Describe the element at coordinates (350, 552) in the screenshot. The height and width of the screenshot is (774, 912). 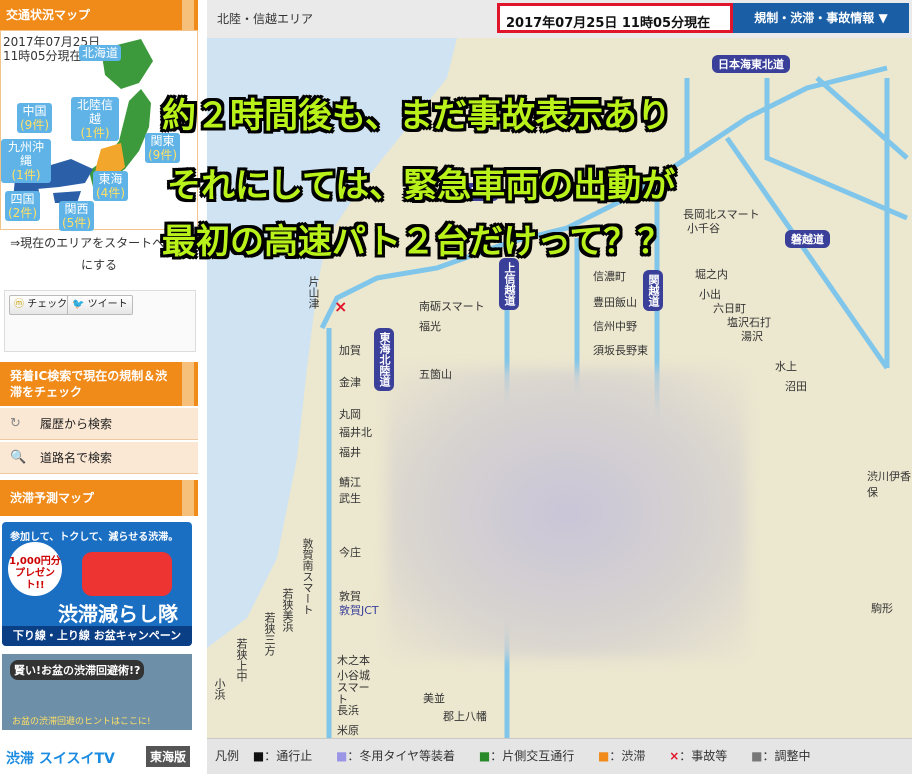
I see `place-imajo: 今庄` at that location.